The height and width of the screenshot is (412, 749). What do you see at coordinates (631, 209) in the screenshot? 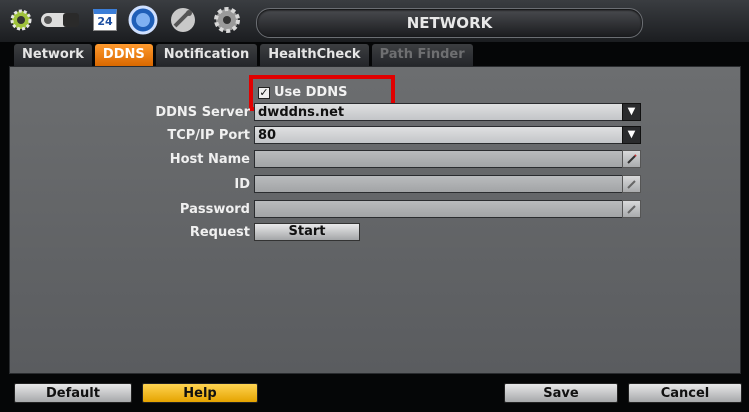
I see `password-edit-icon` at bounding box center [631, 209].